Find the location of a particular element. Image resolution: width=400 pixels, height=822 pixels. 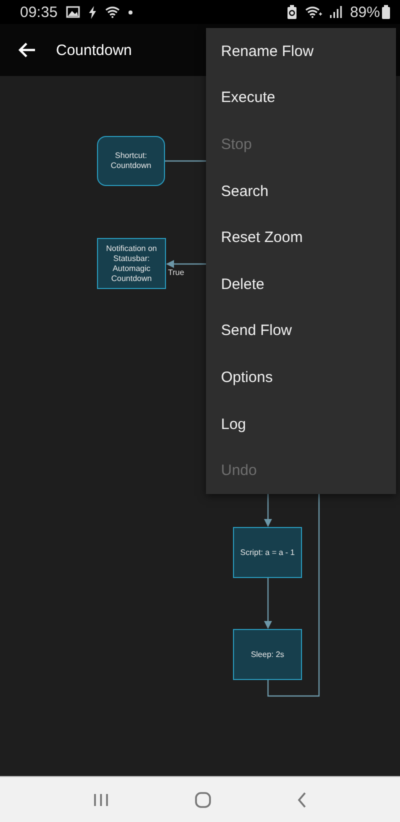

action-node: Script: a = a - 1 is located at coordinates (267, 552).